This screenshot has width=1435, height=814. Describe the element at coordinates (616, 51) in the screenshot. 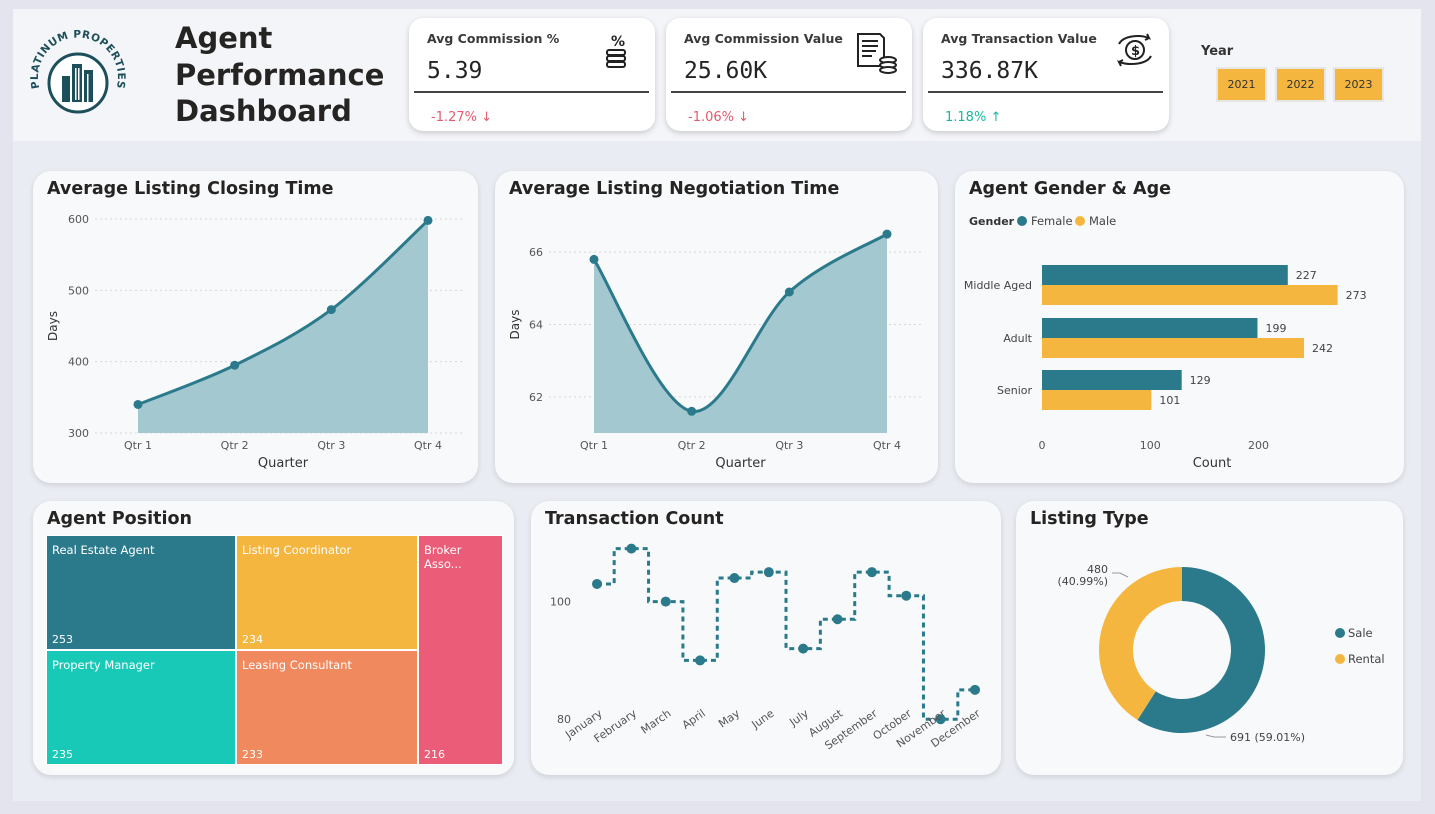

I see `percent-coins-icon: %` at that location.